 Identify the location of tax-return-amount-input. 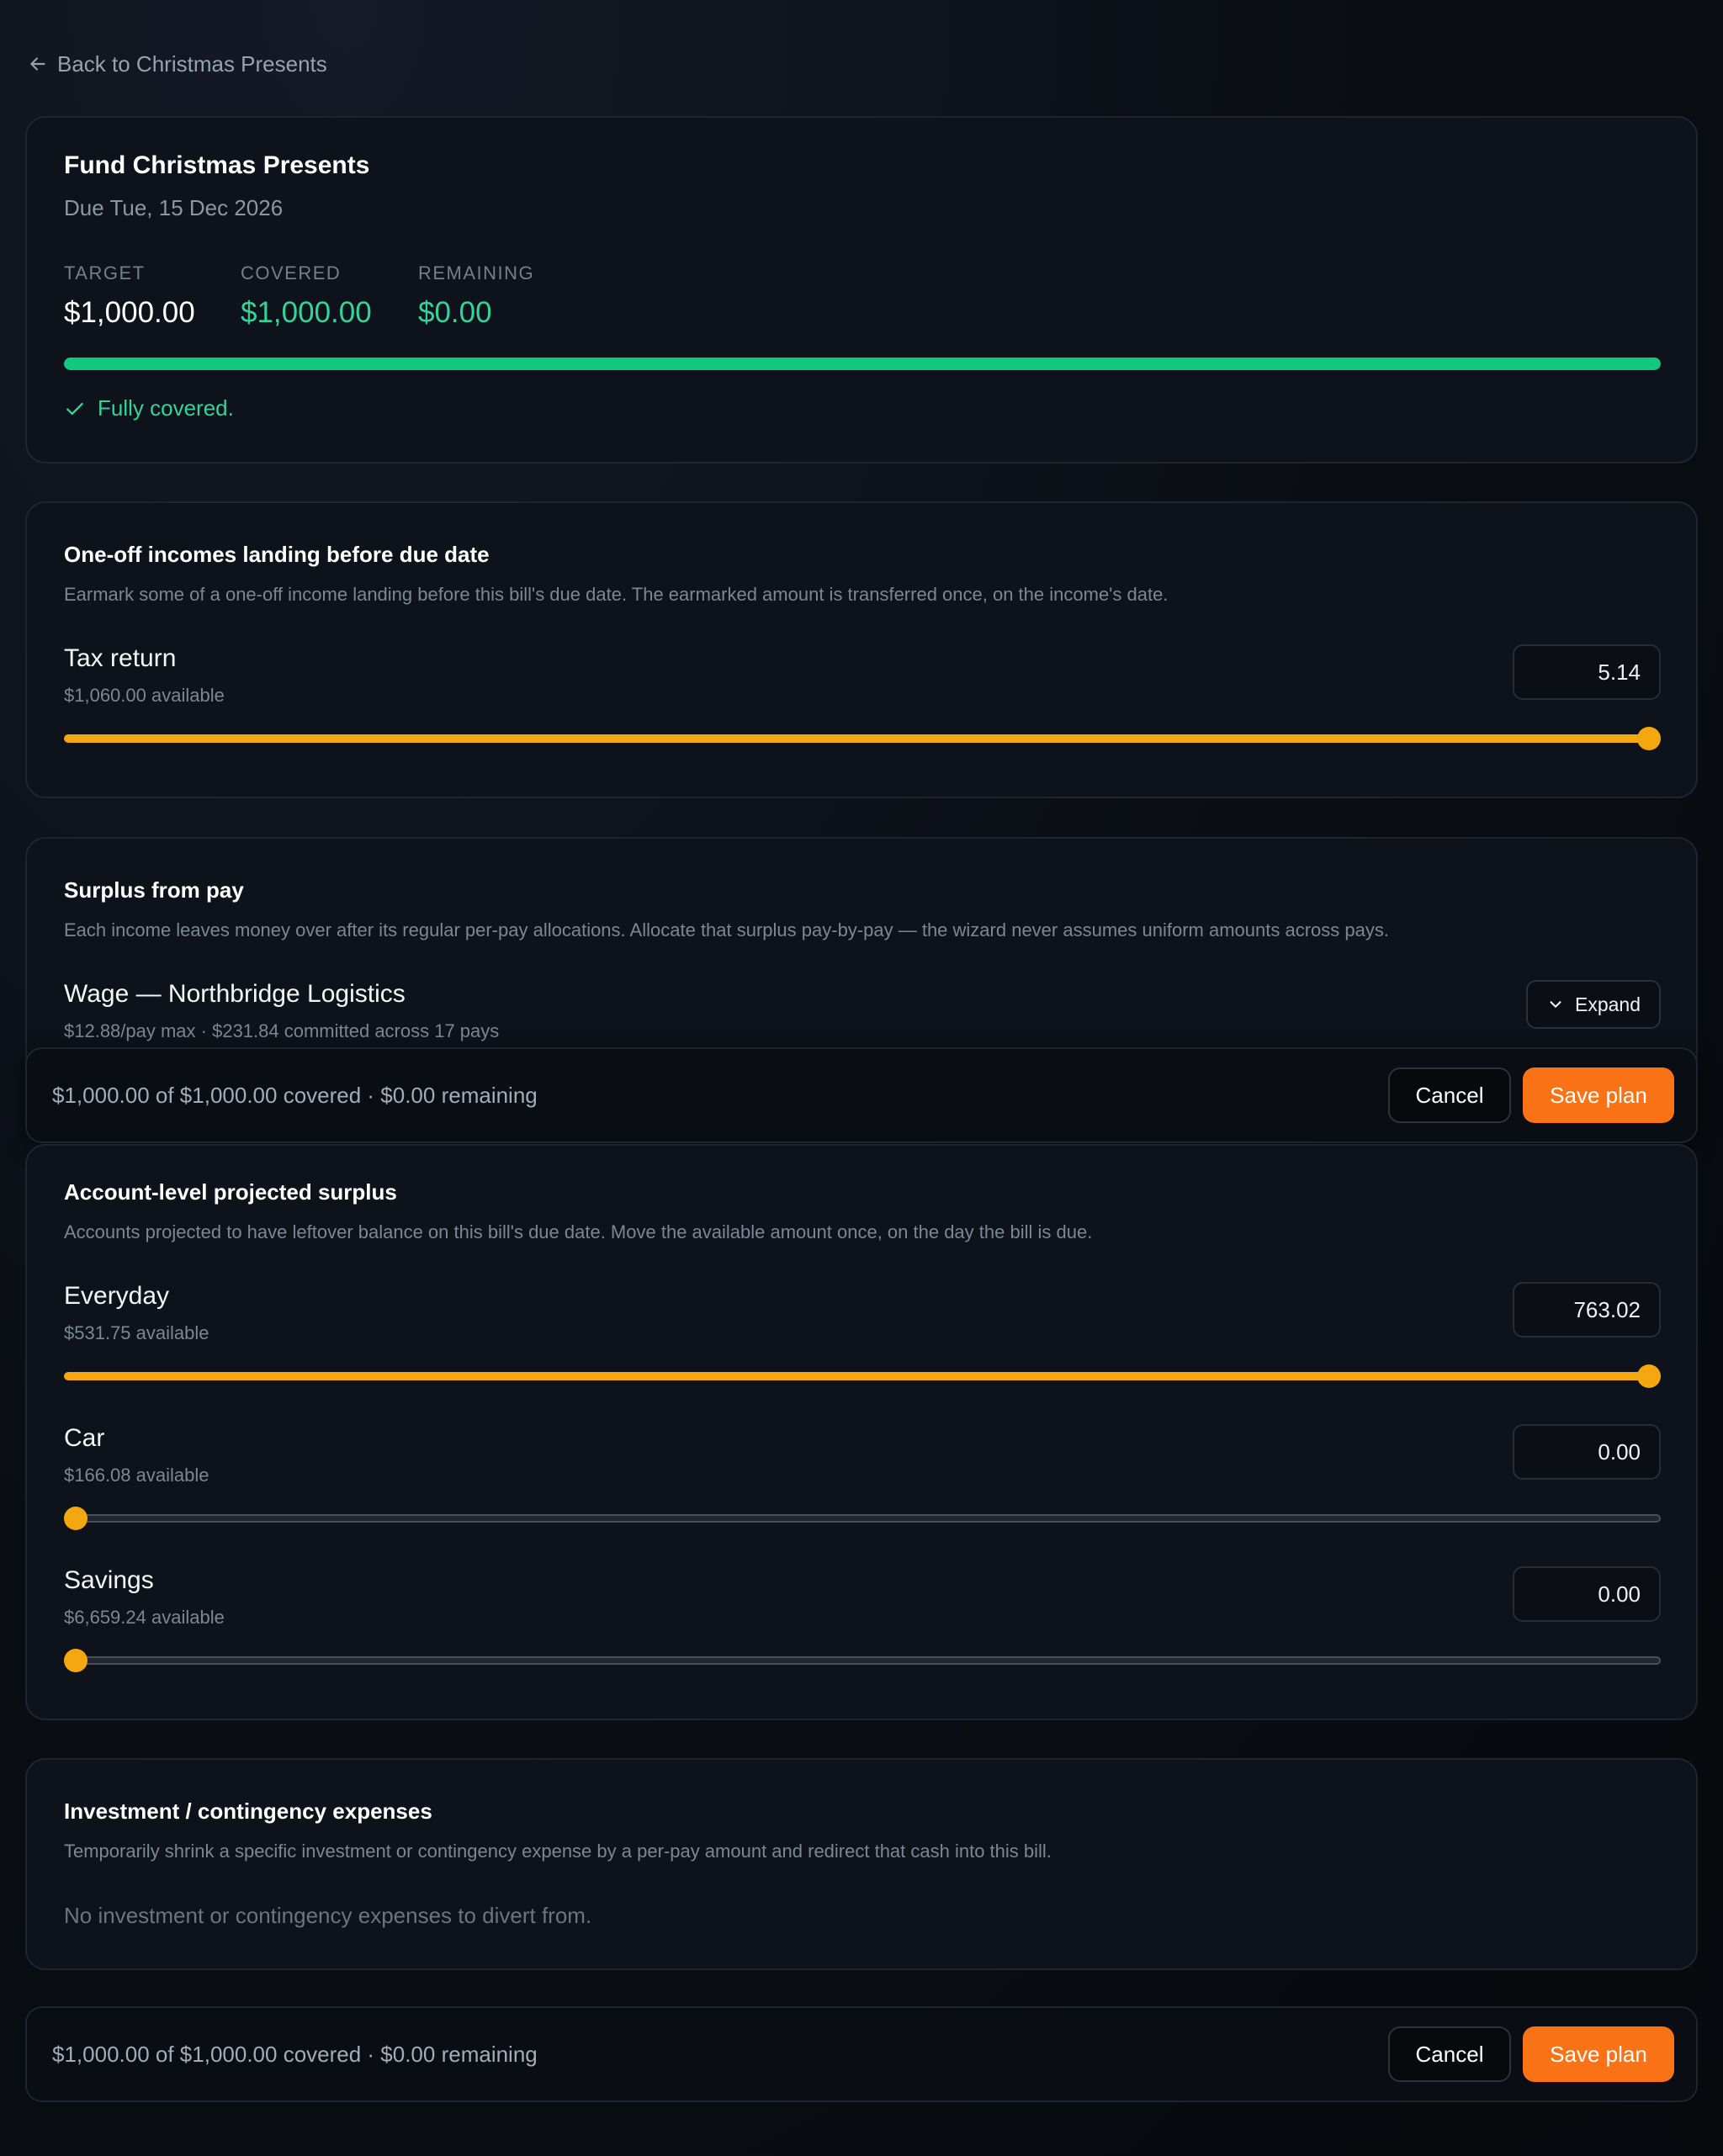
(1587, 672).